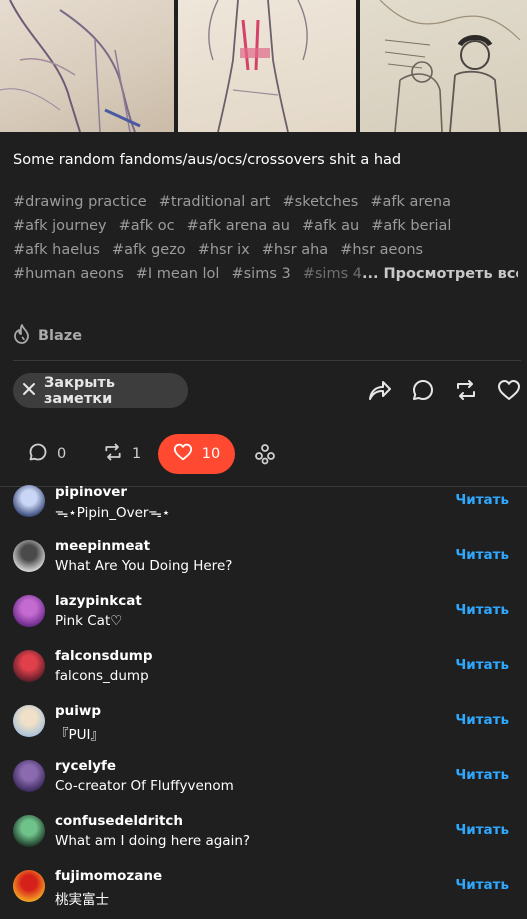  I want to click on post-images, so click(263, 66).